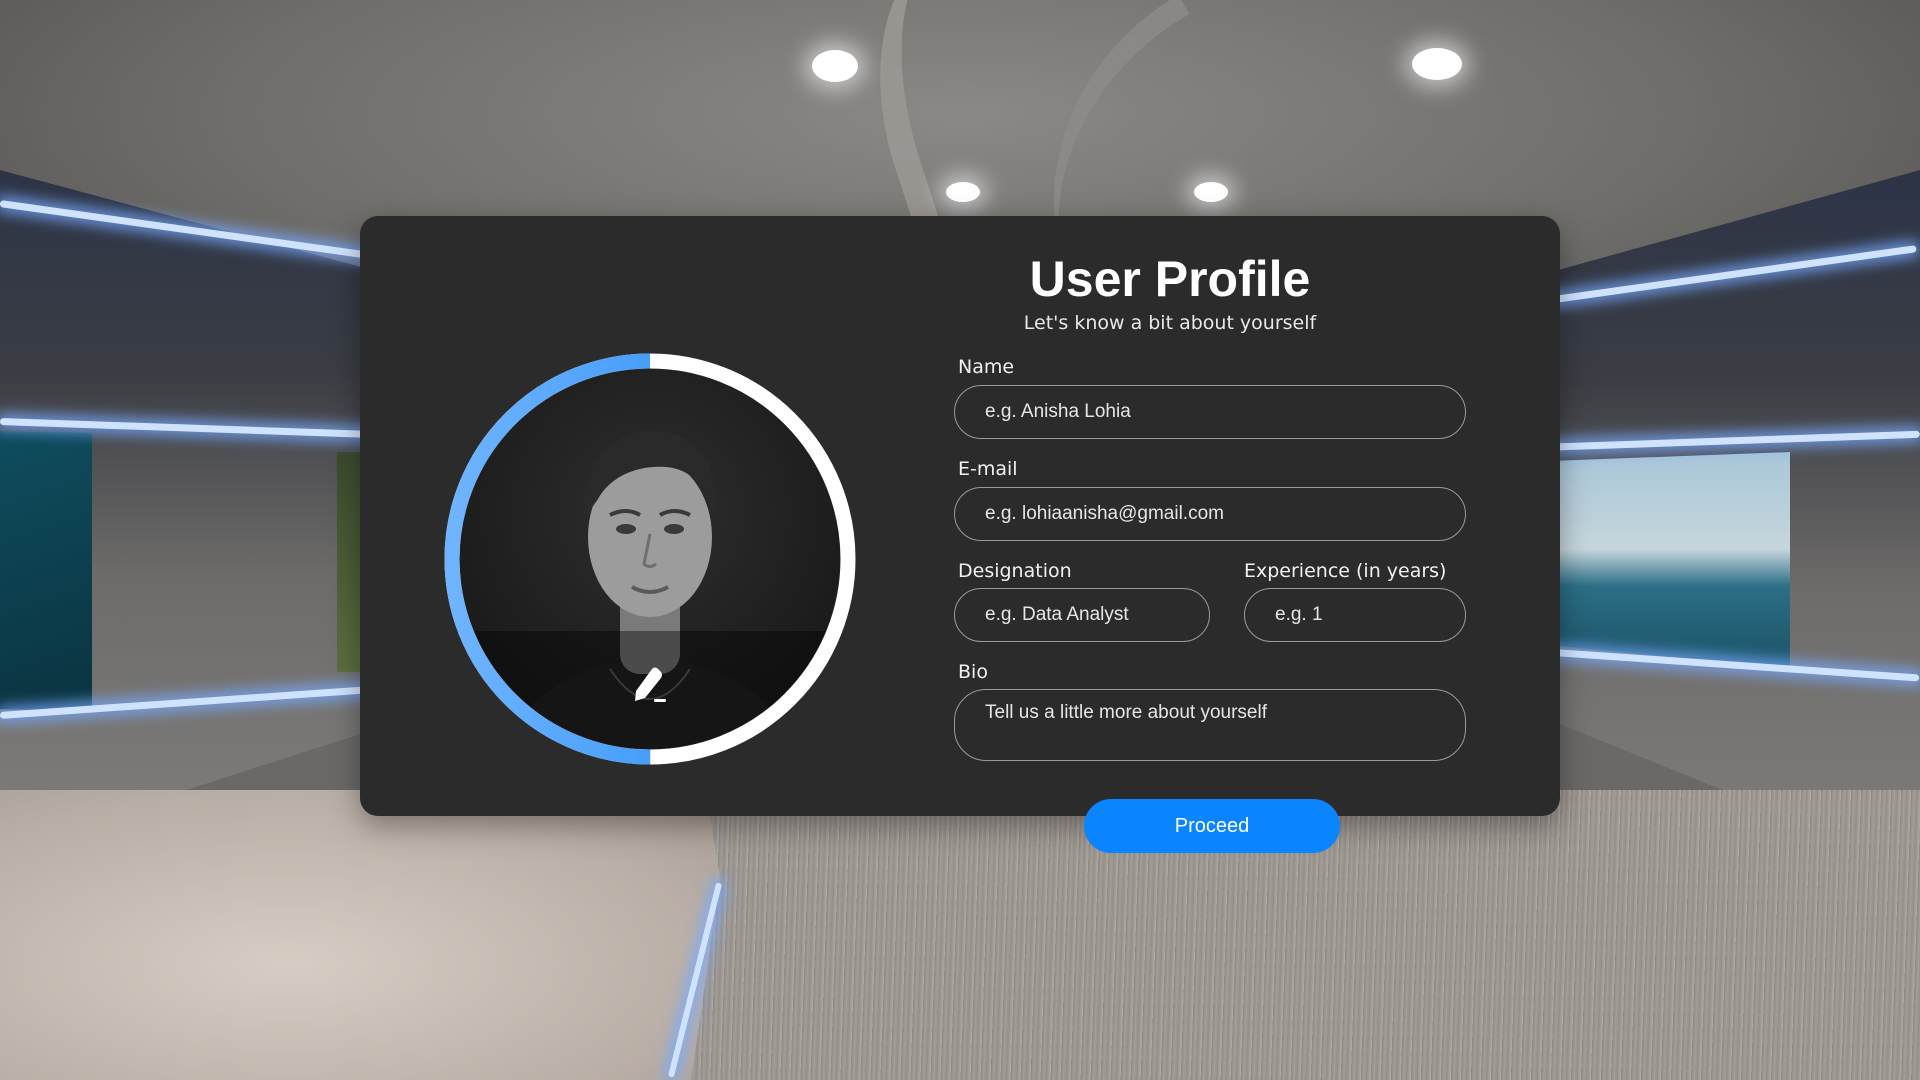 The width and height of the screenshot is (1920, 1080). What do you see at coordinates (1126, 712) in the screenshot?
I see `bio-placeholder: Tell us a little more about yourself` at bounding box center [1126, 712].